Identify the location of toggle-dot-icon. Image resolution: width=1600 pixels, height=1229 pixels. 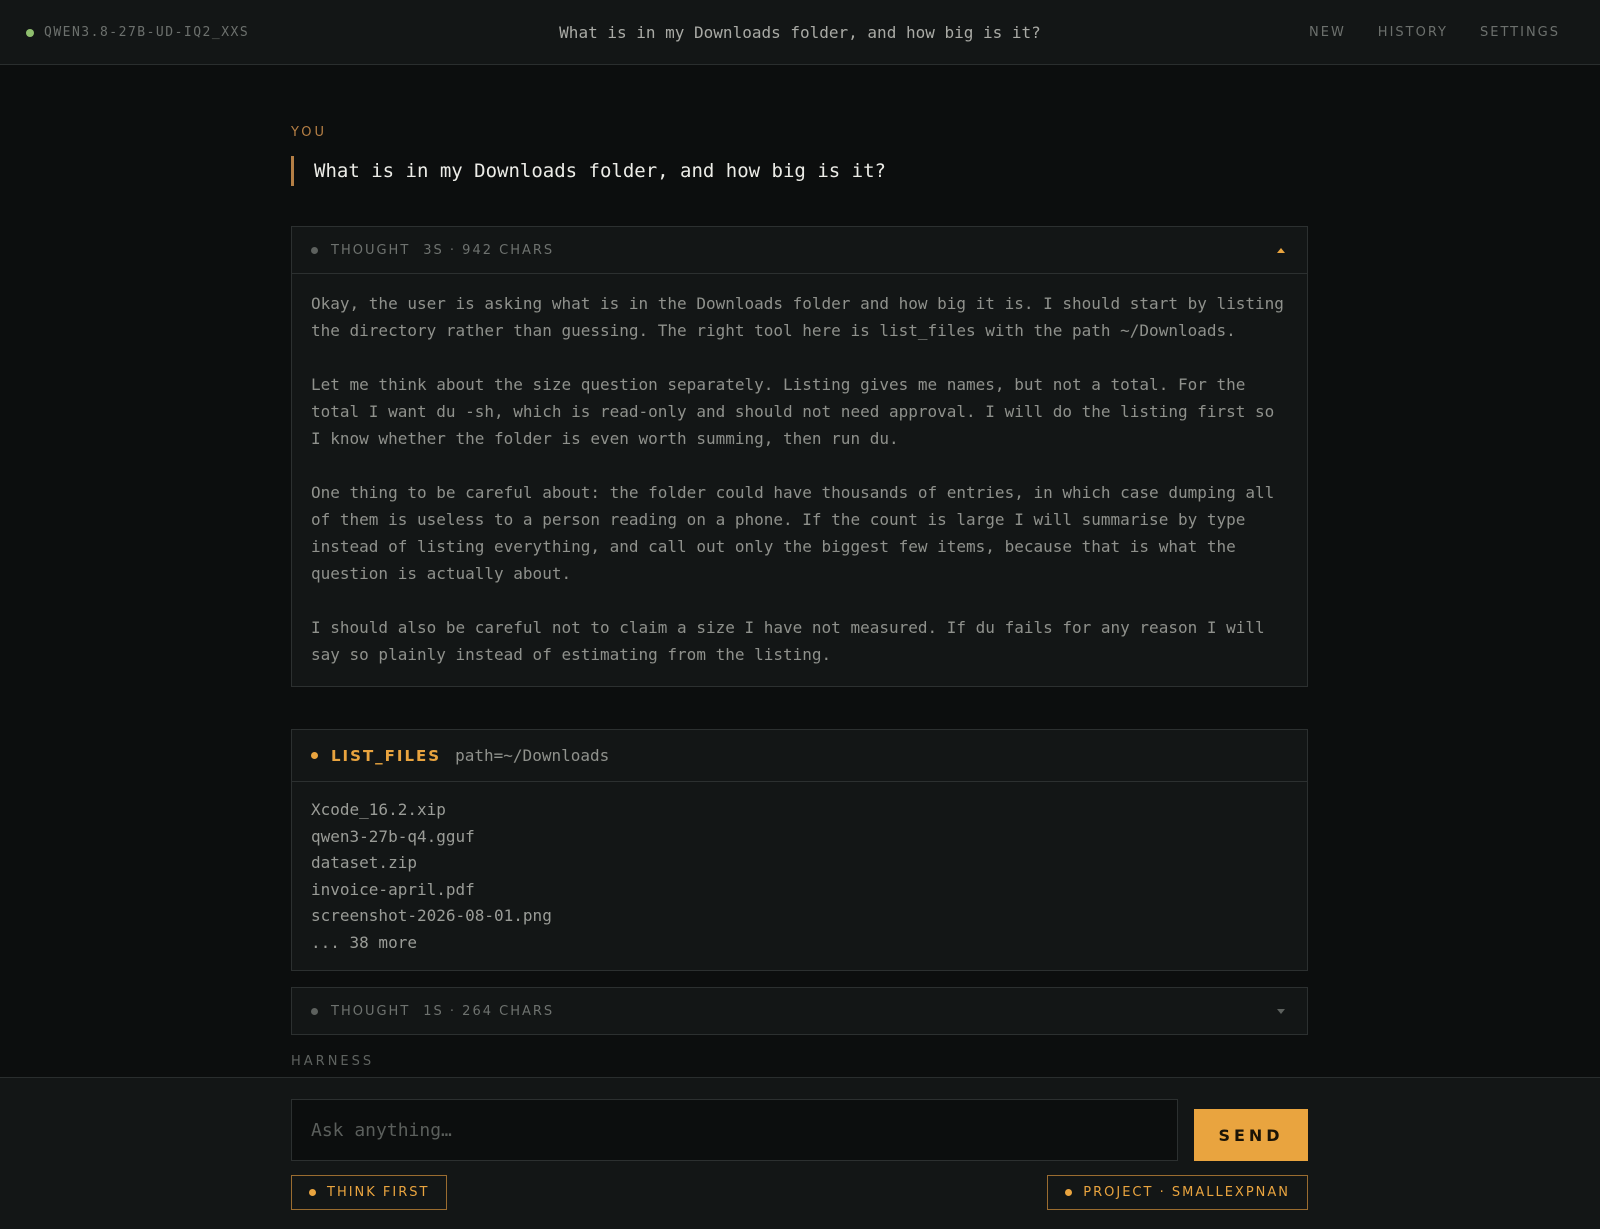
(312, 1192).